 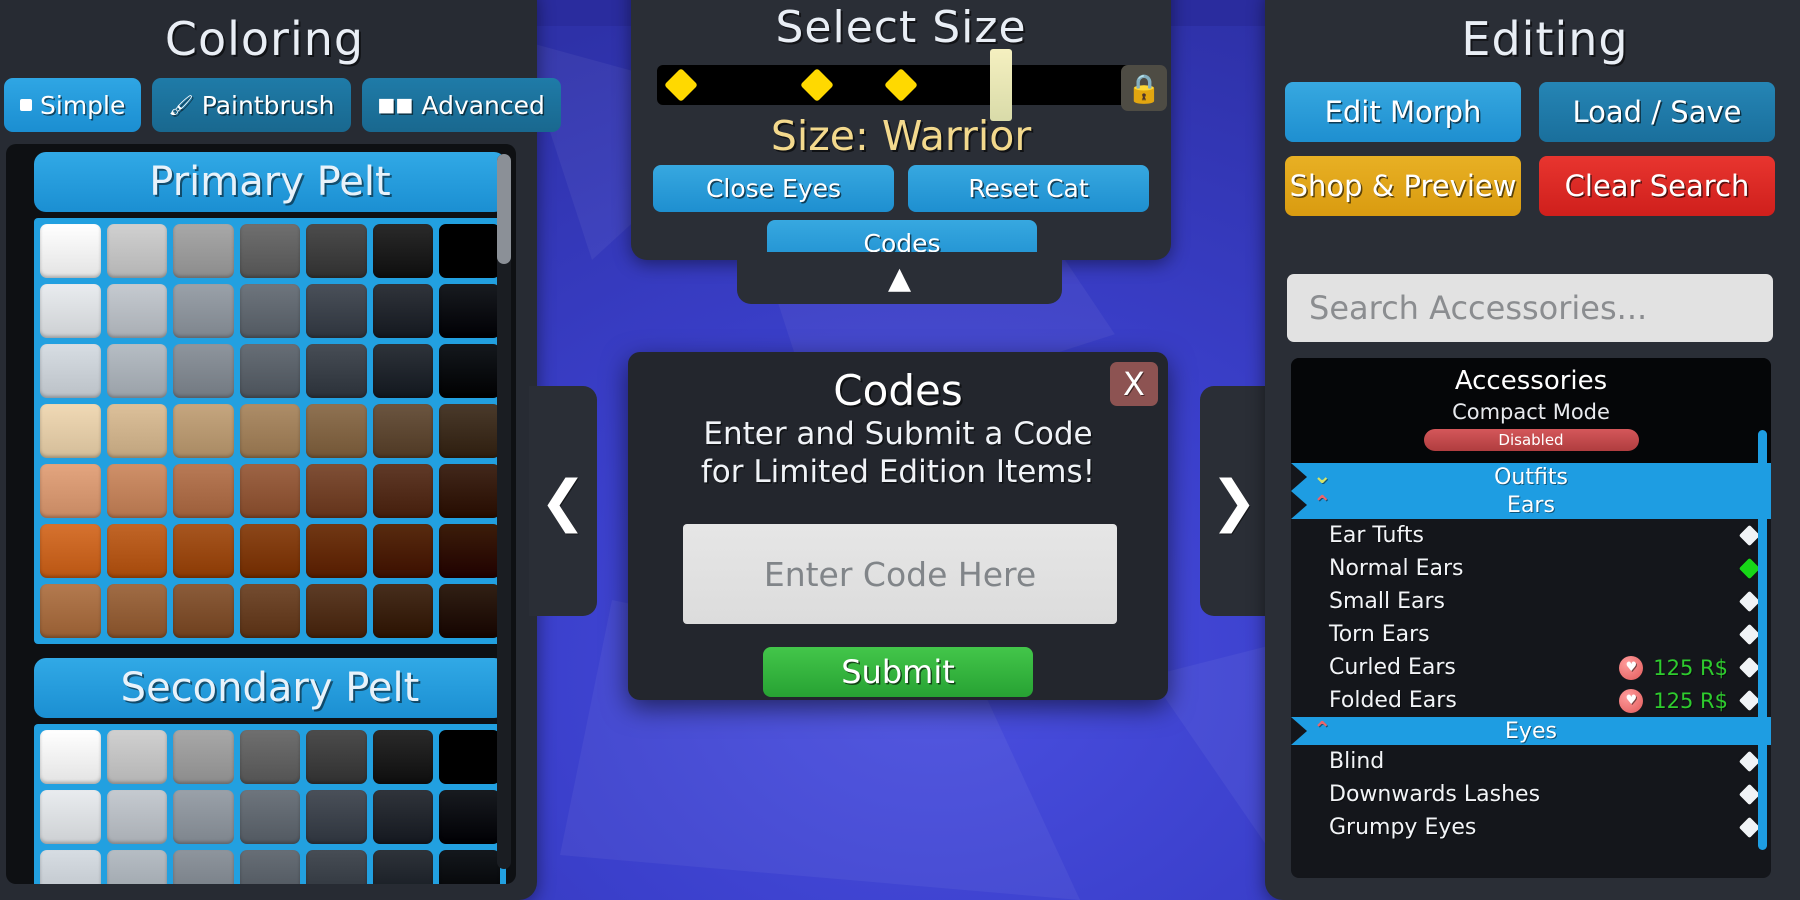 What do you see at coordinates (1531, 827) in the screenshot?
I see `accessory-row: Grumpy Eyes` at bounding box center [1531, 827].